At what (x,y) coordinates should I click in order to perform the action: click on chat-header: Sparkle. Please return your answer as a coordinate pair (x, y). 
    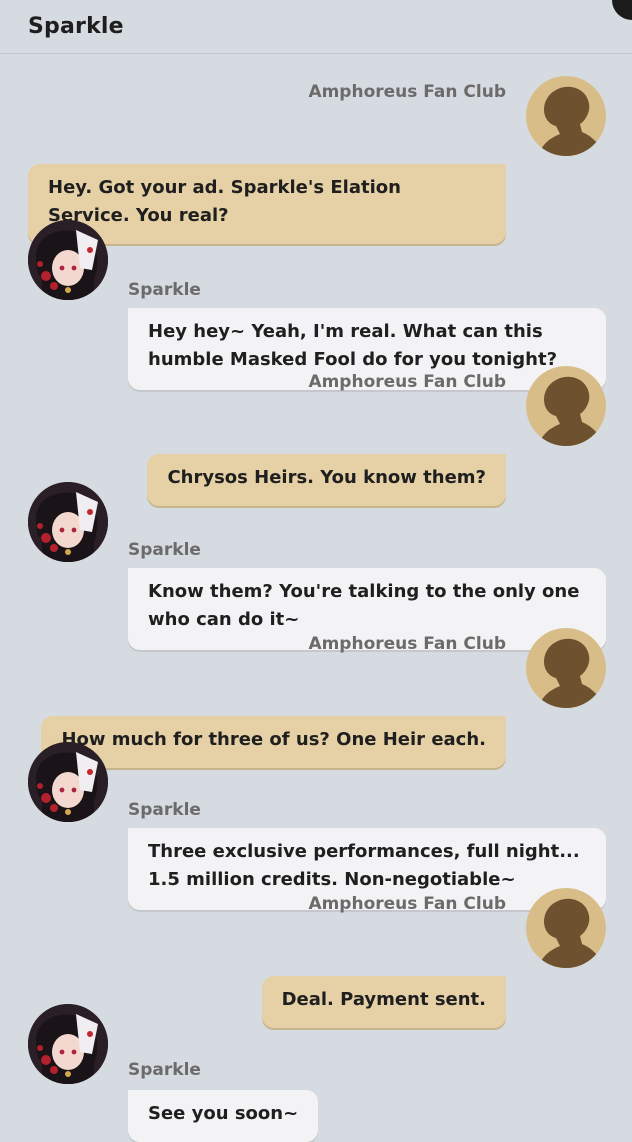
    Looking at the image, I should click on (316, 27).